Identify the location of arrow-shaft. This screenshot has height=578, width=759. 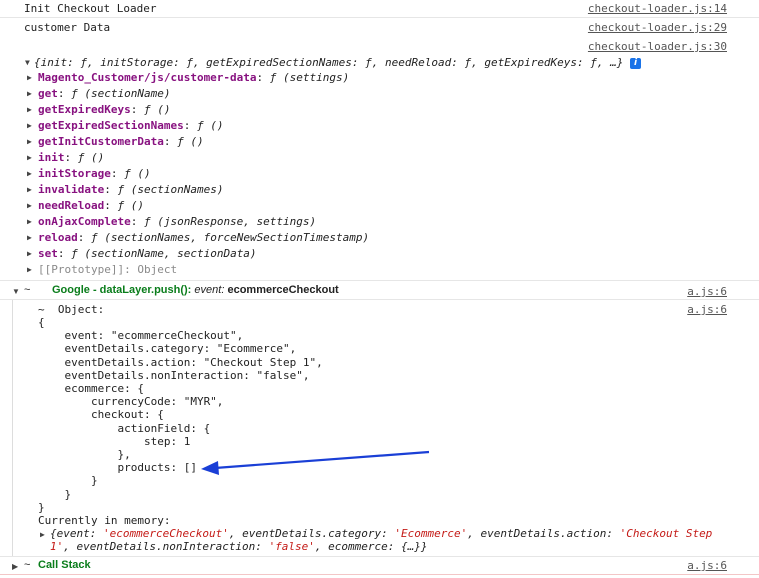
(322, 460).